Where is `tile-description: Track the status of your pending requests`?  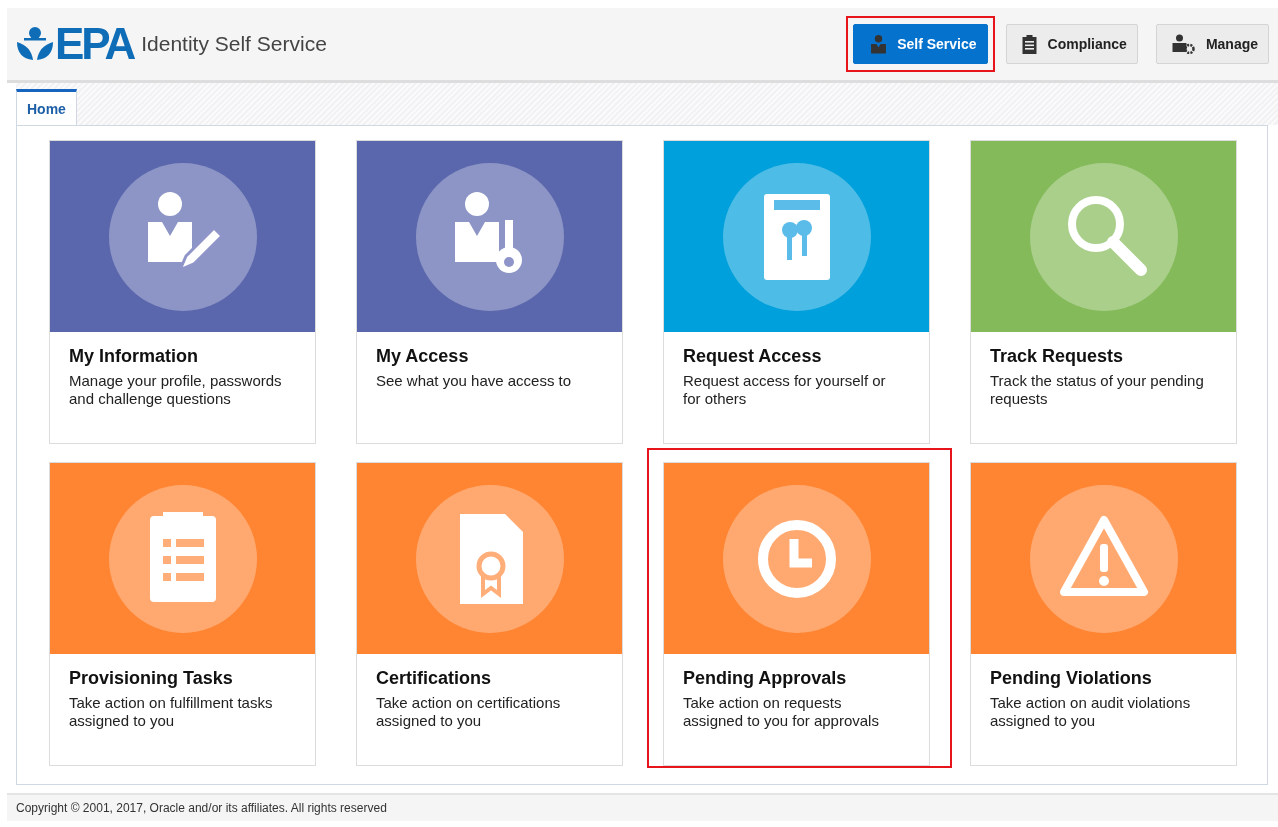
tile-description: Track the status of your pending requests is located at coordinates (1097, 390).